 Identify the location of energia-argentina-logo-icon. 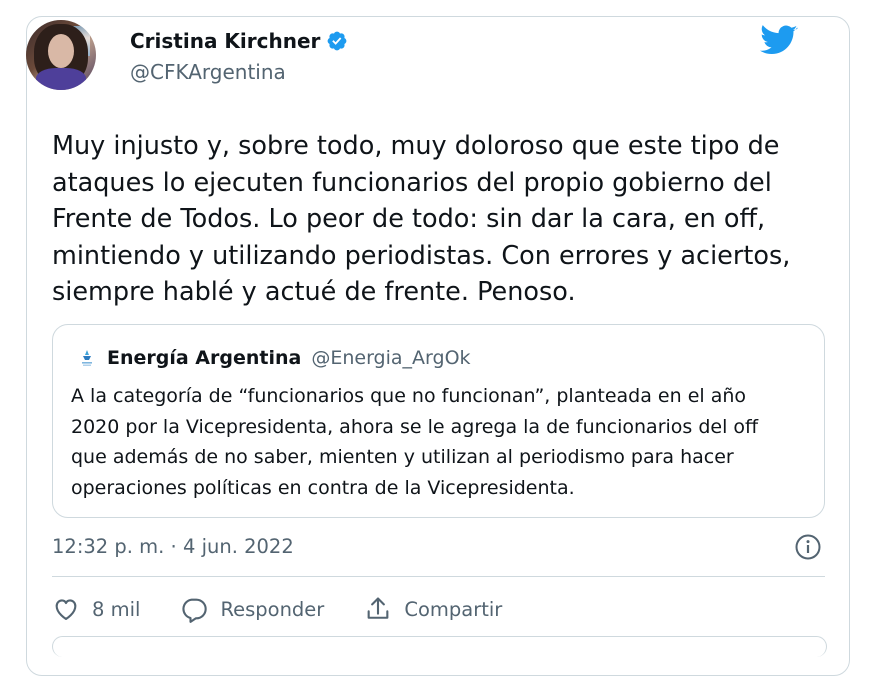
(87, 358).